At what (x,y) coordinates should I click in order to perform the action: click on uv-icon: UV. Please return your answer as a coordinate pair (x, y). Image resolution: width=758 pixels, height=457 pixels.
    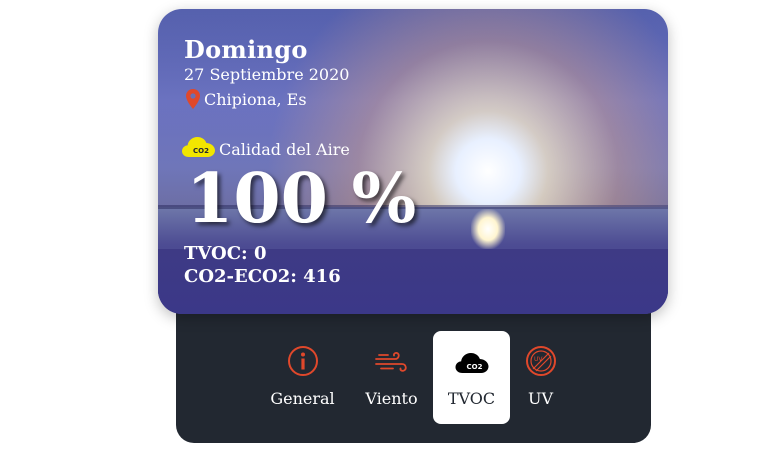
    Looking at the image, I should click on (540, 361).